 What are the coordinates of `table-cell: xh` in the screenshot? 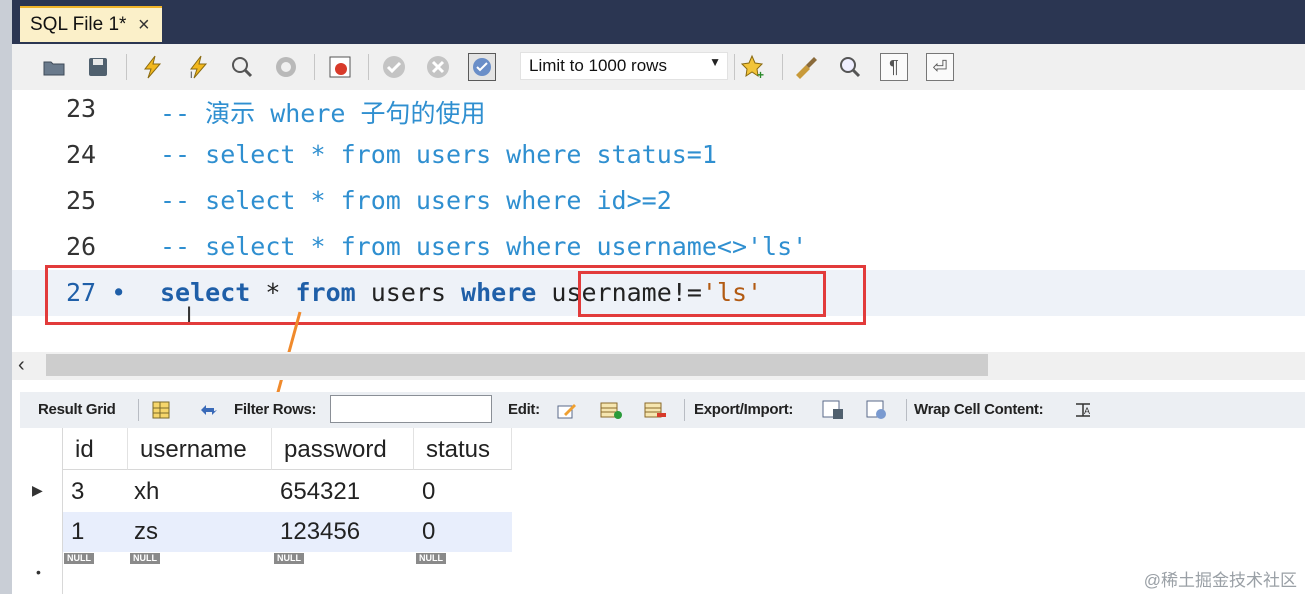 It's located at (200, 492).